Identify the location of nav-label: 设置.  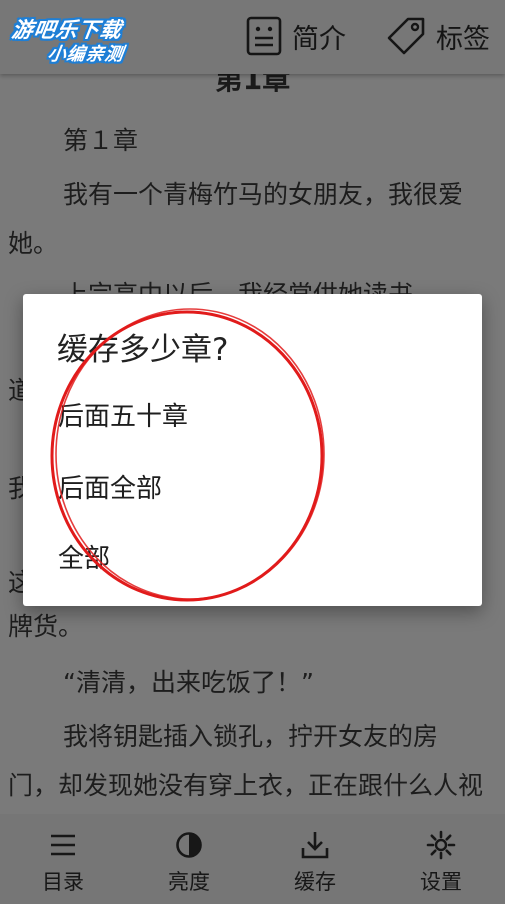
(441, 882).